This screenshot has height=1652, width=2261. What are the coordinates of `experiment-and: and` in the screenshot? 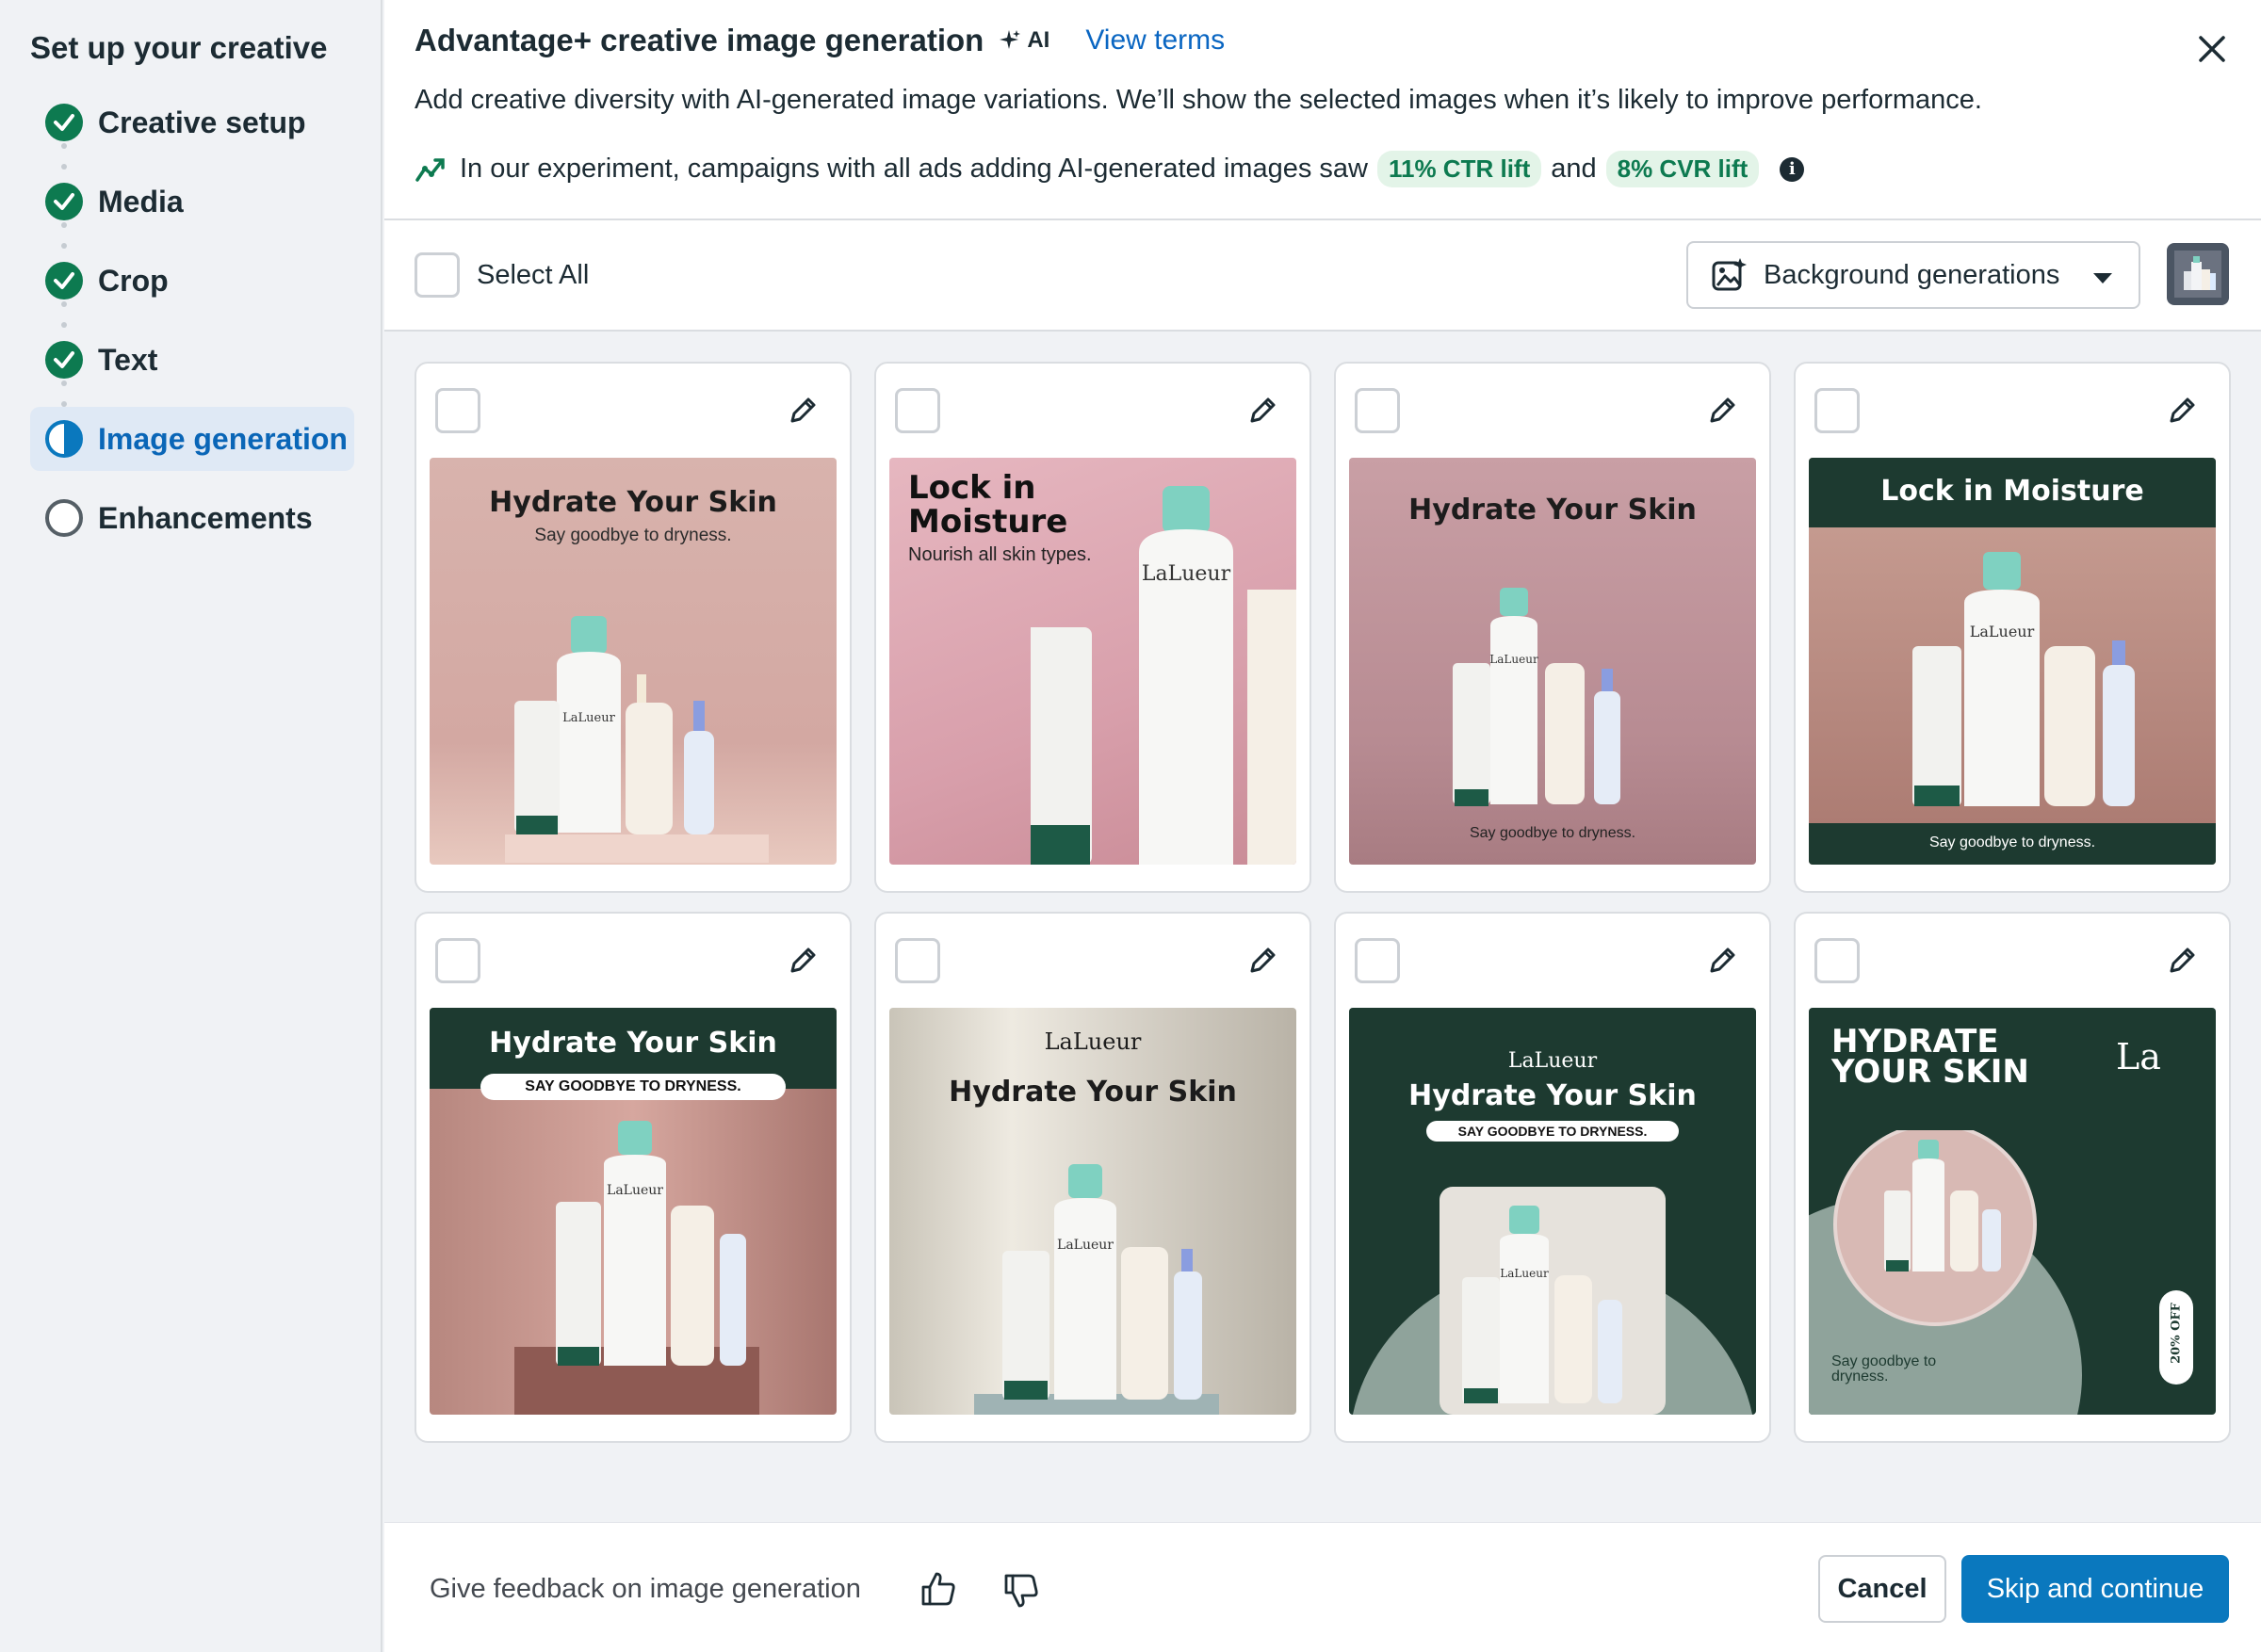 It's located at (1574, 169).